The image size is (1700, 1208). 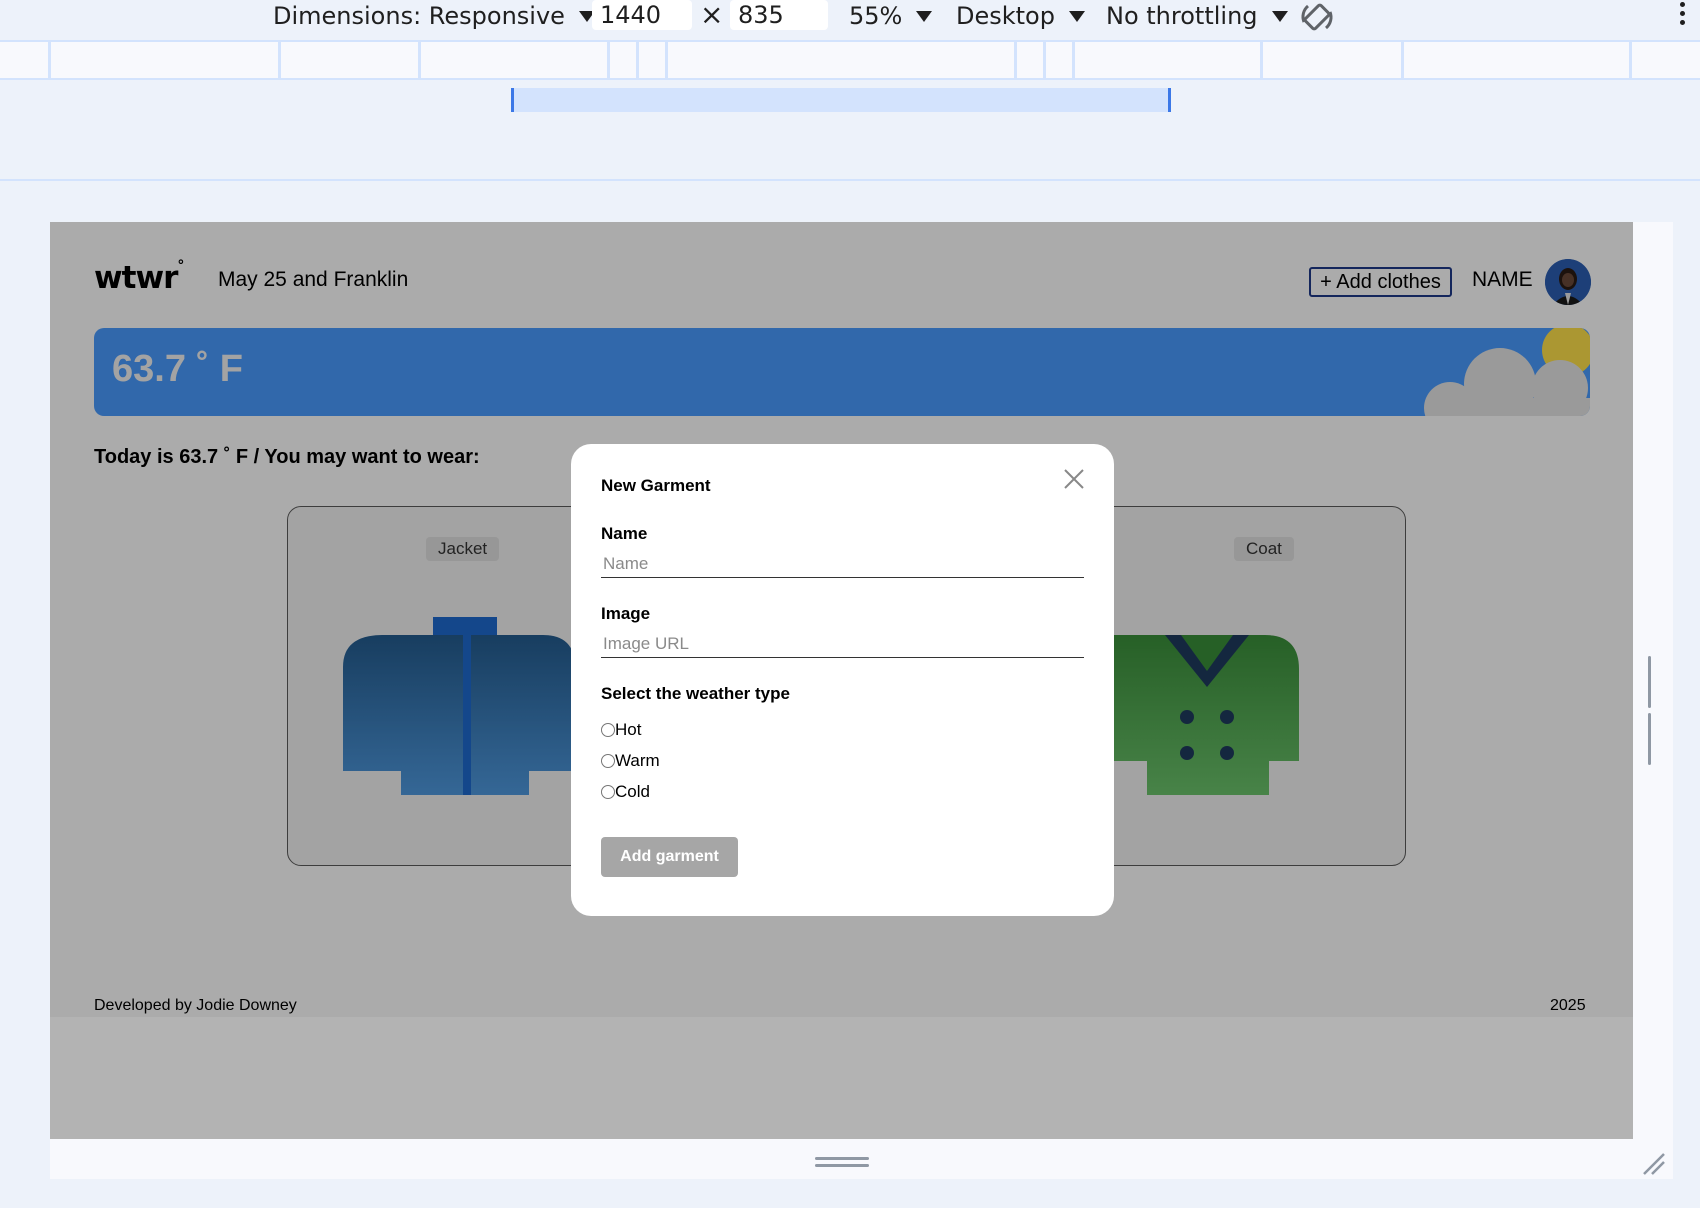 I want to click on cold-radio, so click(x=608, y=792).